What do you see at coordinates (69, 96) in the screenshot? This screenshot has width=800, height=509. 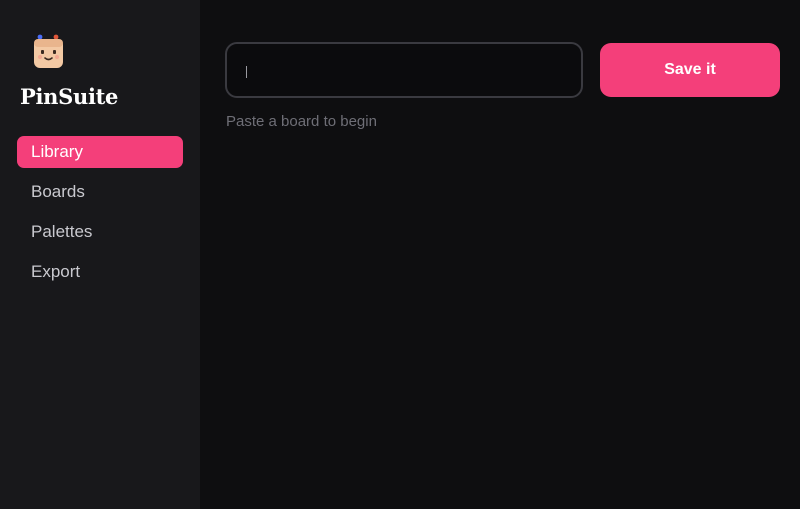 I see `brand-name: PinSuite` at bounding box center [69, 96].